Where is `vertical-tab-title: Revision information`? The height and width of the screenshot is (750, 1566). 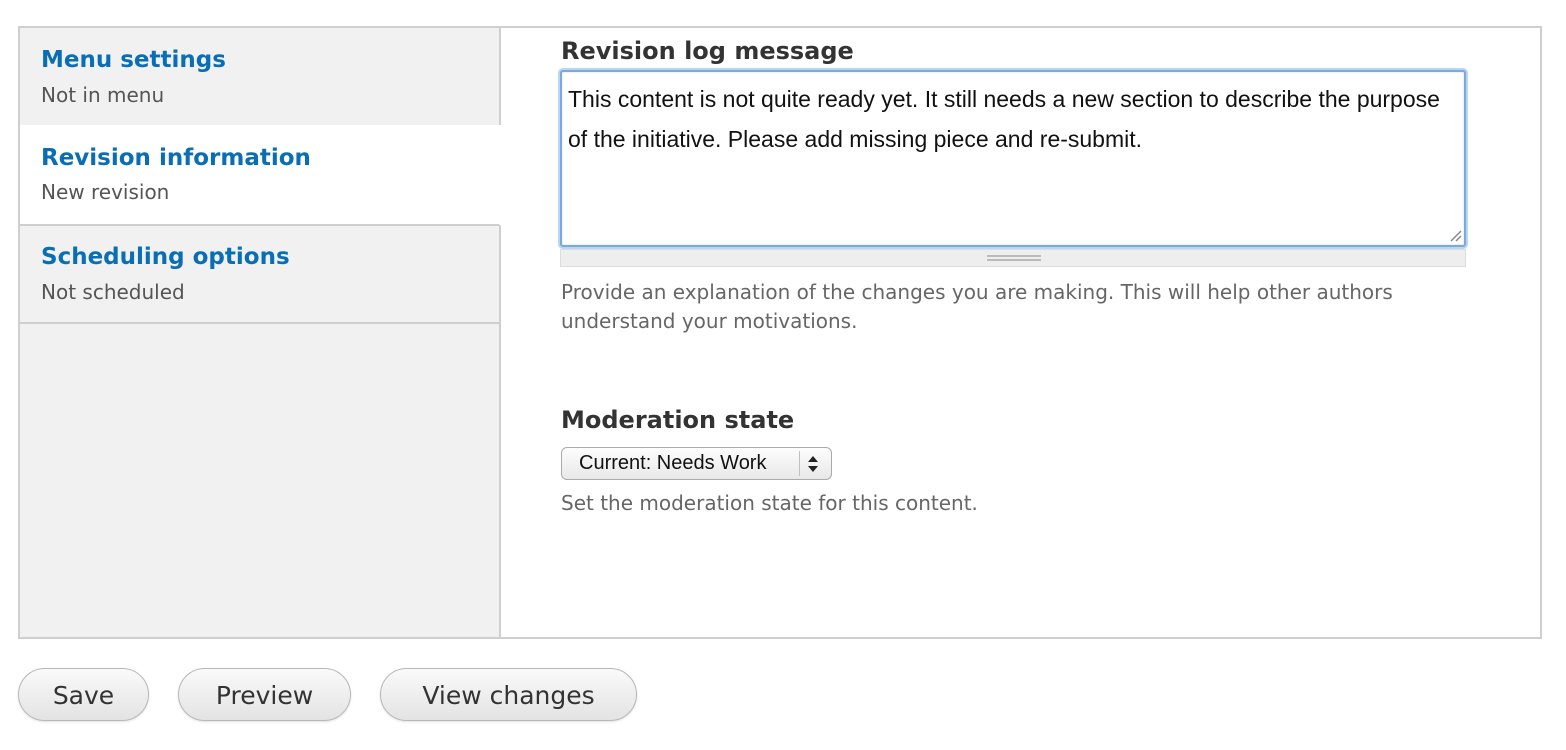 vertical-tab-title: Revision information is located at coordinates (176, 158).